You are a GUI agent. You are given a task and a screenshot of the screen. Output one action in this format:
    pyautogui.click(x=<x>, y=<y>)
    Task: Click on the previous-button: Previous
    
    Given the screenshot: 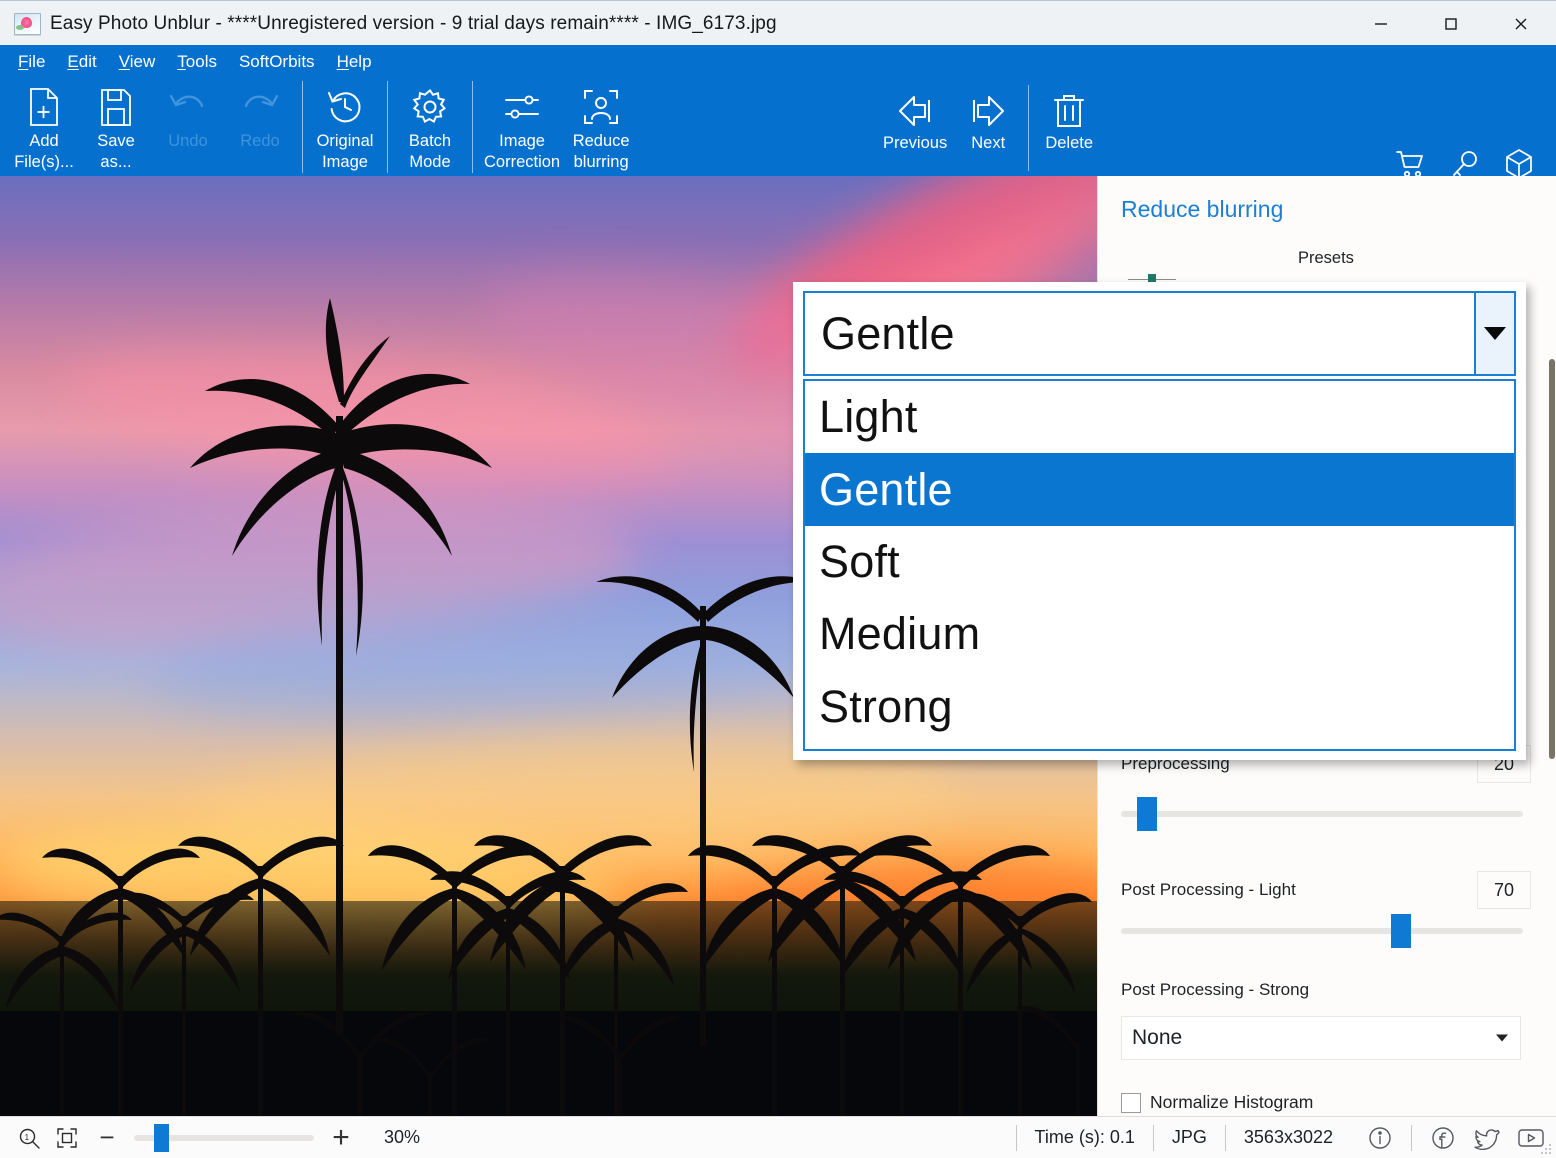 What is the action you would take?
    pyautogui.click(x=915, y=129)
    